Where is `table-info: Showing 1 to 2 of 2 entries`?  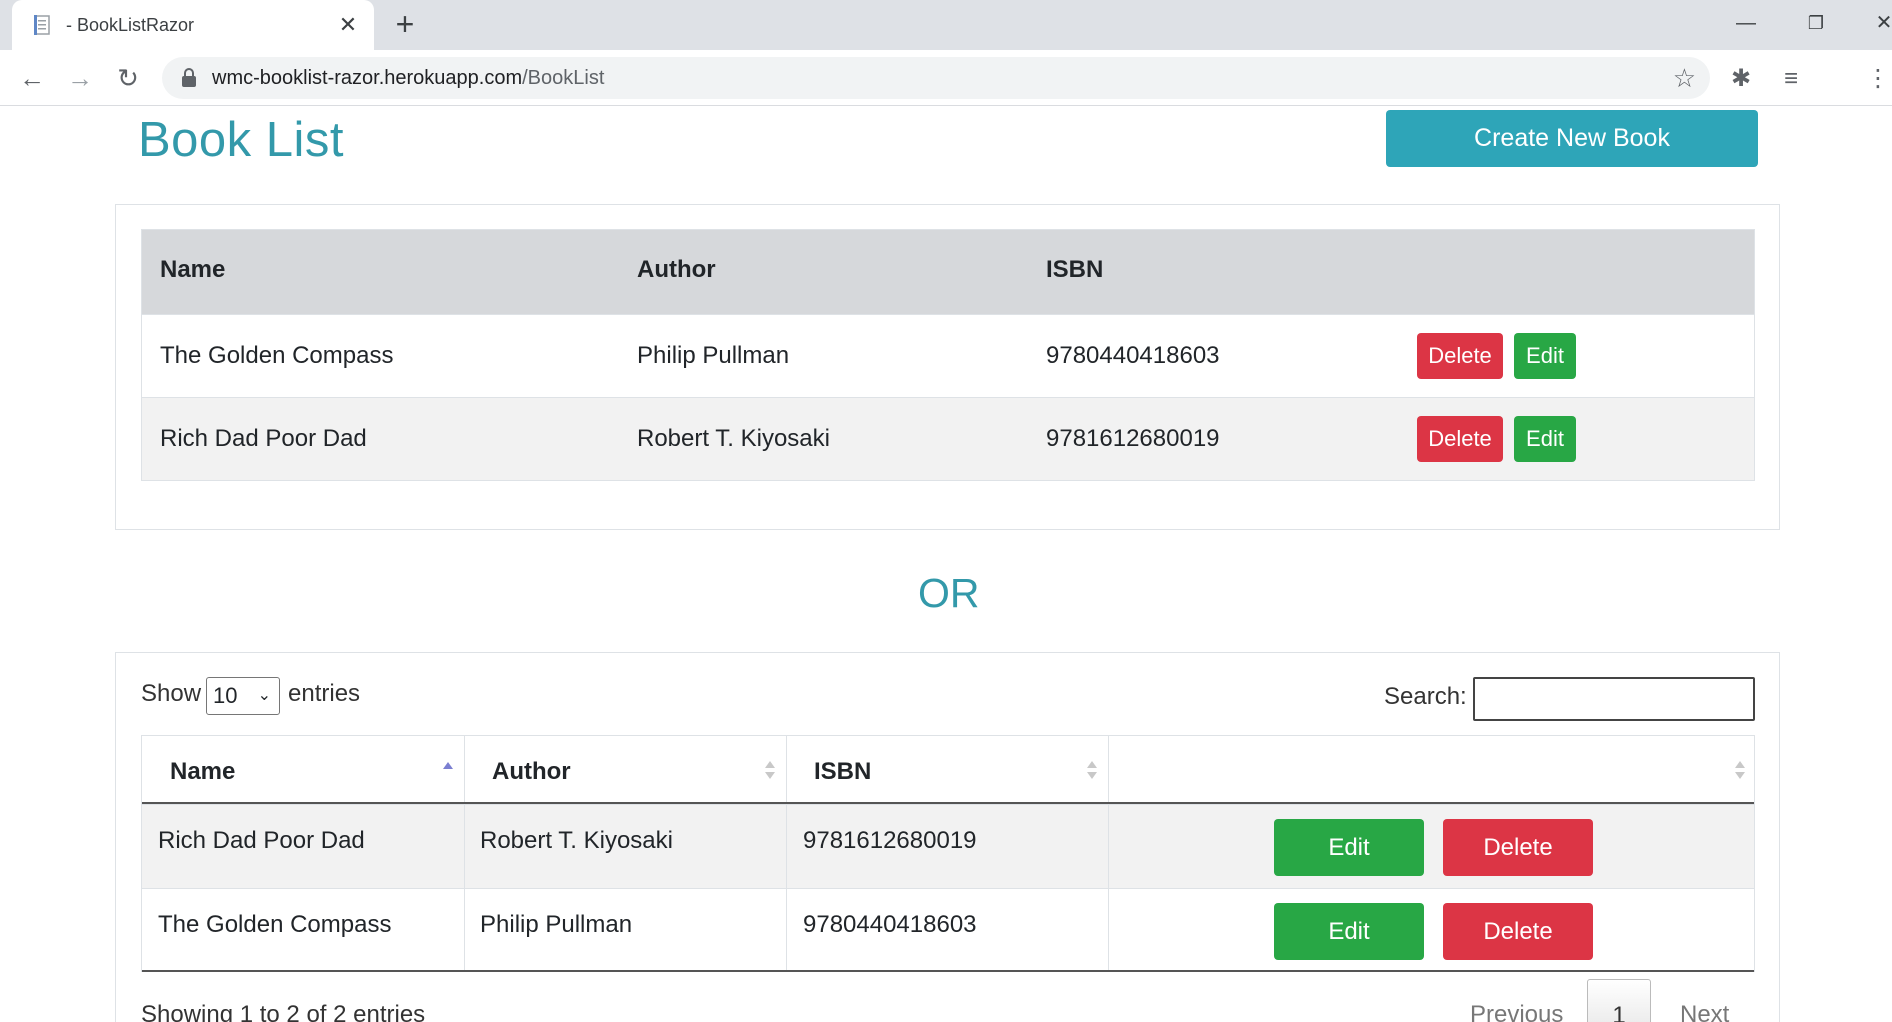
table-info: Showing 1 to 2 of 2 entries is located at coordinates (283, 1011).